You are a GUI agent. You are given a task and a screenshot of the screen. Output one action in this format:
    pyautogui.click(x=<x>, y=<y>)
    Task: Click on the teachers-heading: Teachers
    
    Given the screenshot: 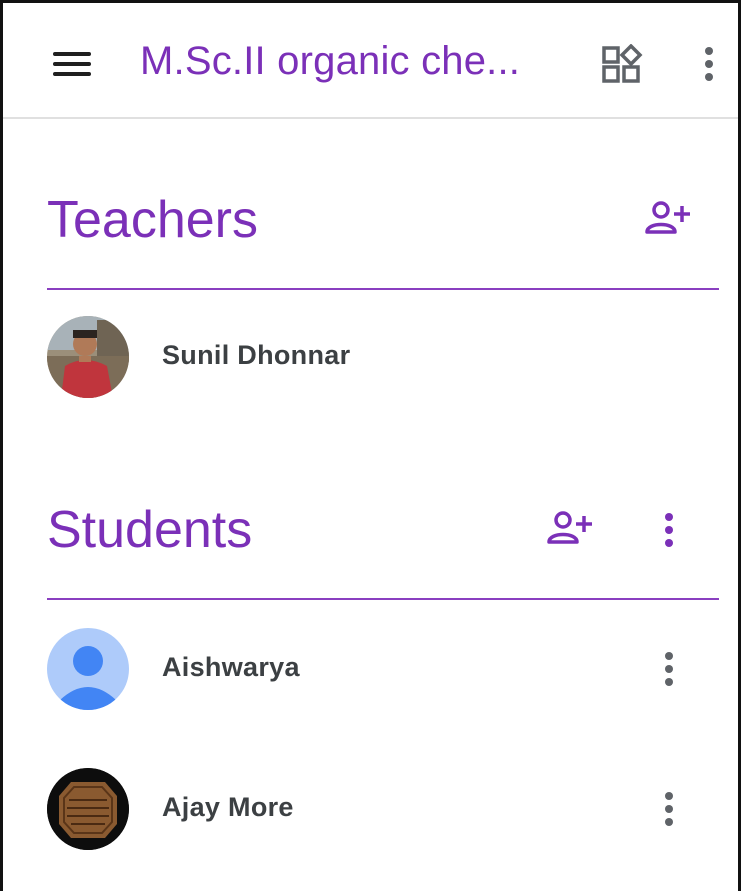 What is the action you would take?
    pyautogui.click(x=152, y=220)
    